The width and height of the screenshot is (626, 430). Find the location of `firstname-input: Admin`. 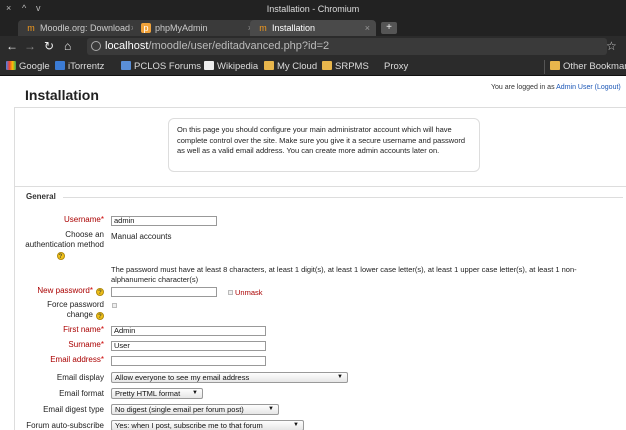

firstname-input: Admin is located at coordinates (188, 331).